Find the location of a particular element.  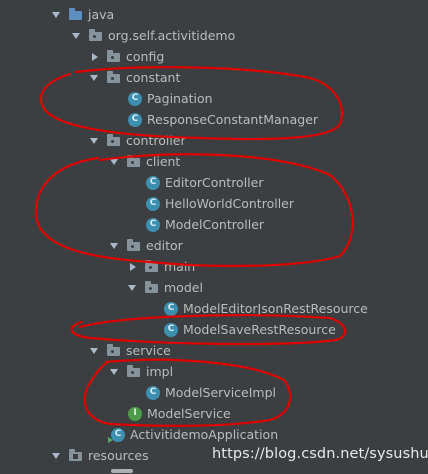

annotation-circle-constant is located at coordinates (191, 103).